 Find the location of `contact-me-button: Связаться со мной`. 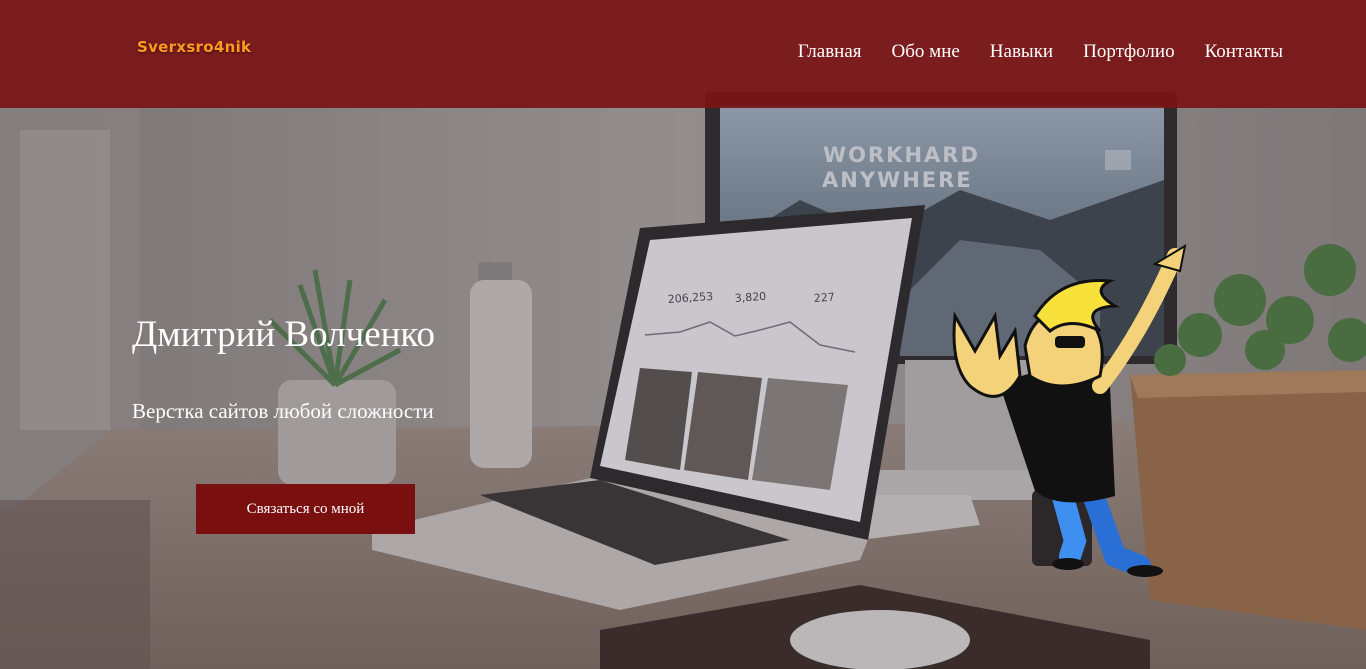

contact-me-button: Связаться со мной is located at coordinates (305, 509).